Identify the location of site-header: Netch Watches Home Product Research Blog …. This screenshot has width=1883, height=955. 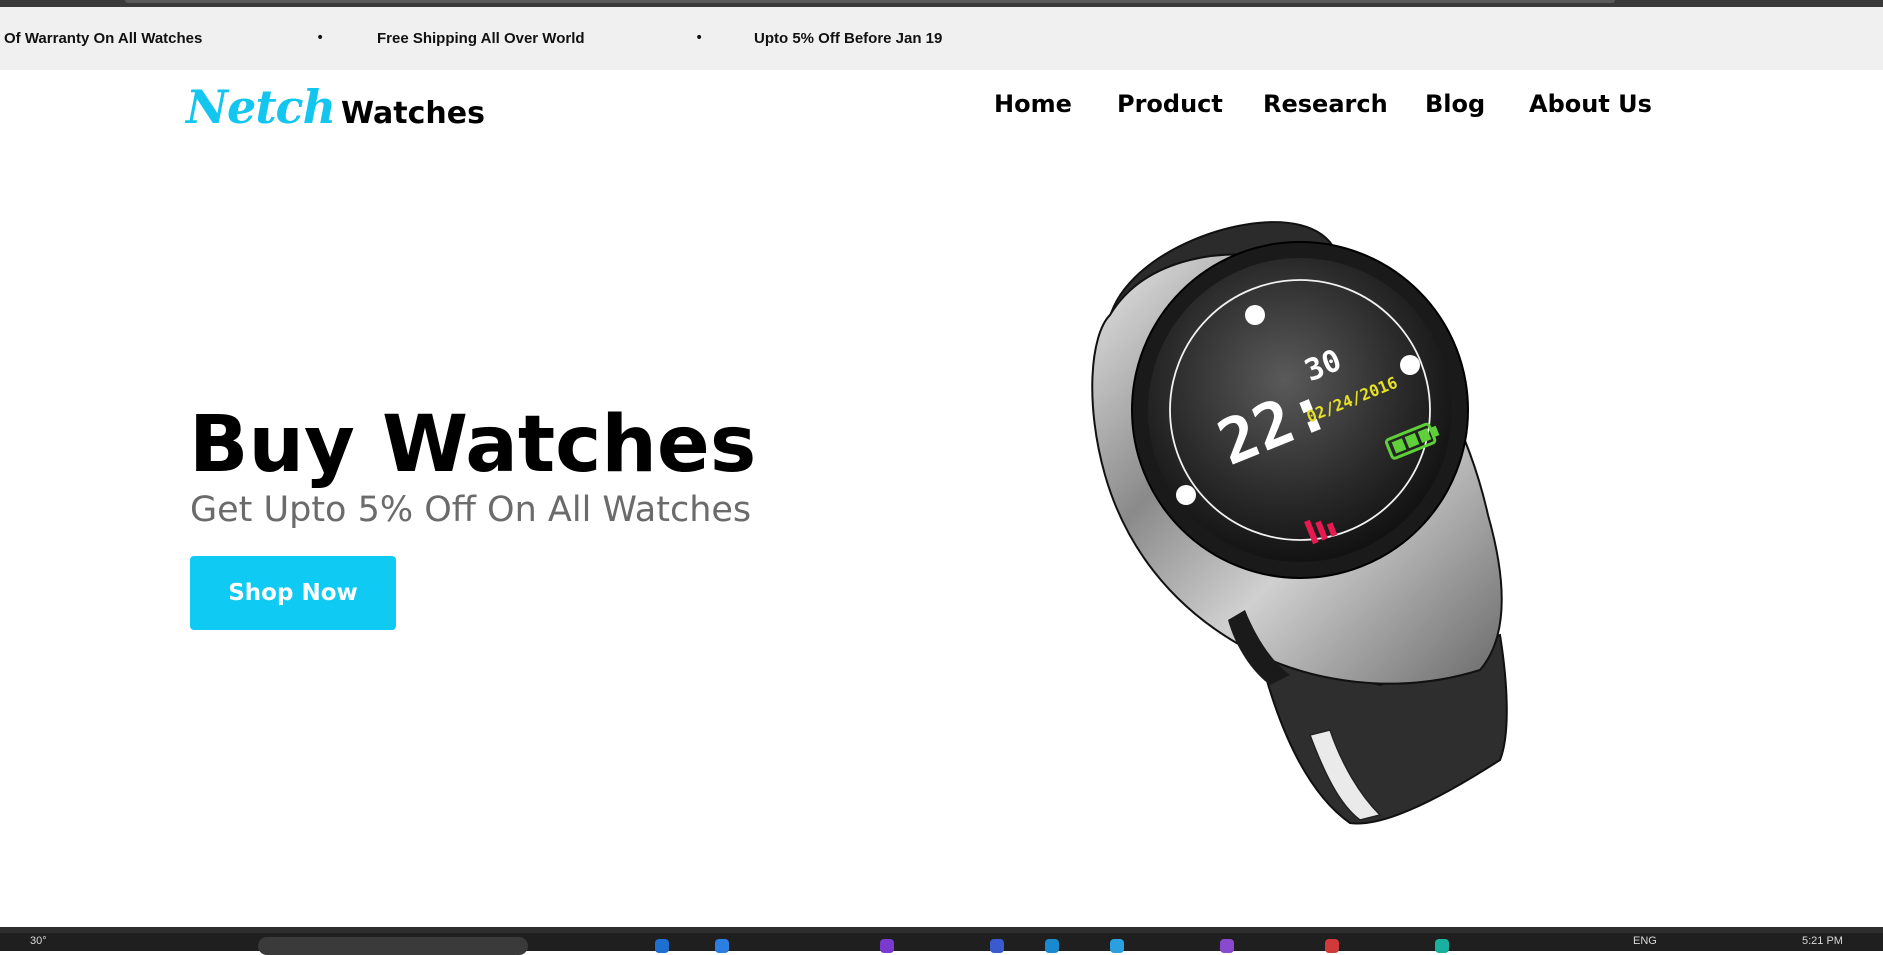
(941, 110).